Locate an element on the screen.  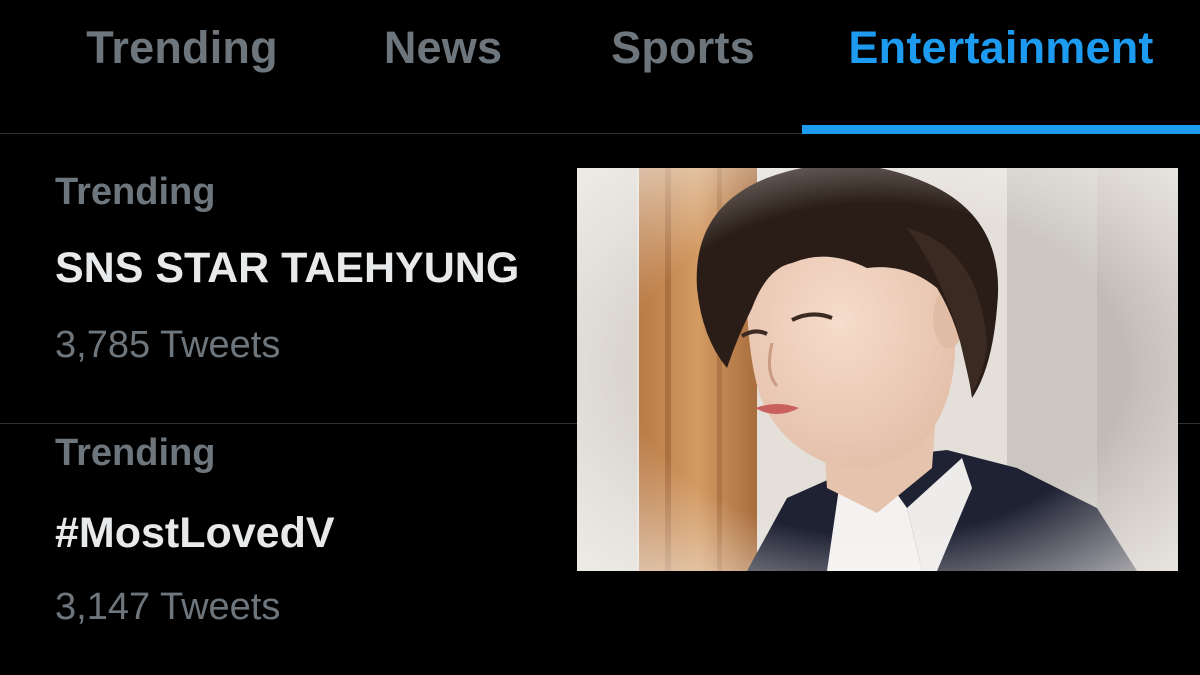
trend-tweet-count: 3,785 Tweets is located at coordinates (168, 345).